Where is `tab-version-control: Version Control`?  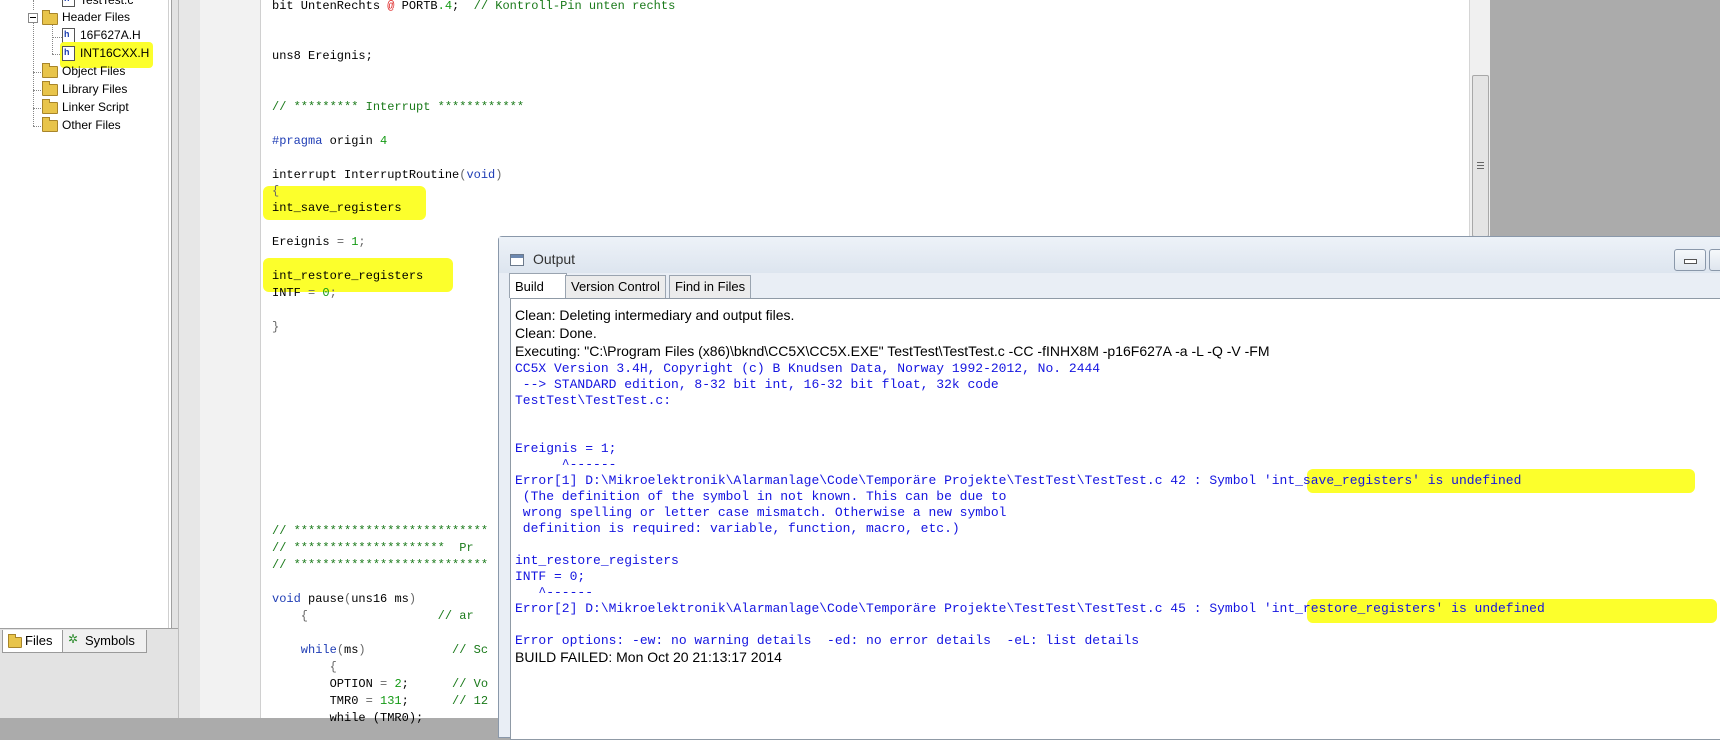
tab-version-control: Version Control is located at coordinates (615, 286).